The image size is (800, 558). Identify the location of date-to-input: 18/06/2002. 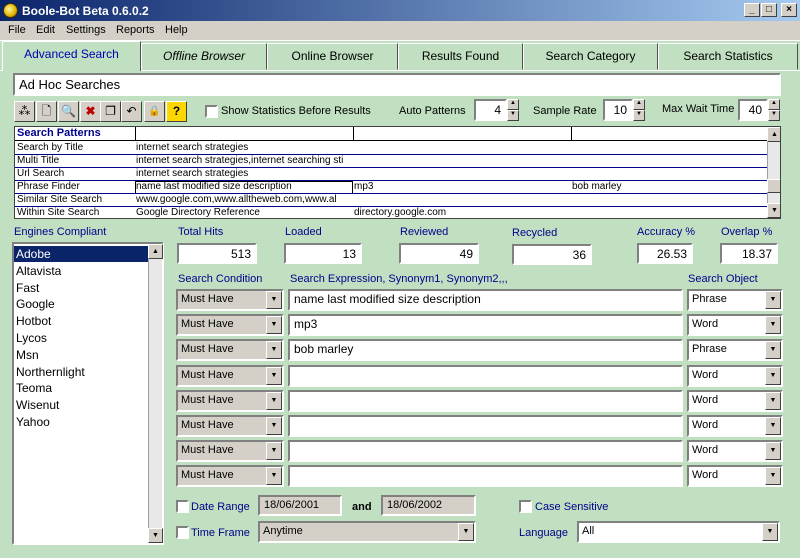
(428, 505).